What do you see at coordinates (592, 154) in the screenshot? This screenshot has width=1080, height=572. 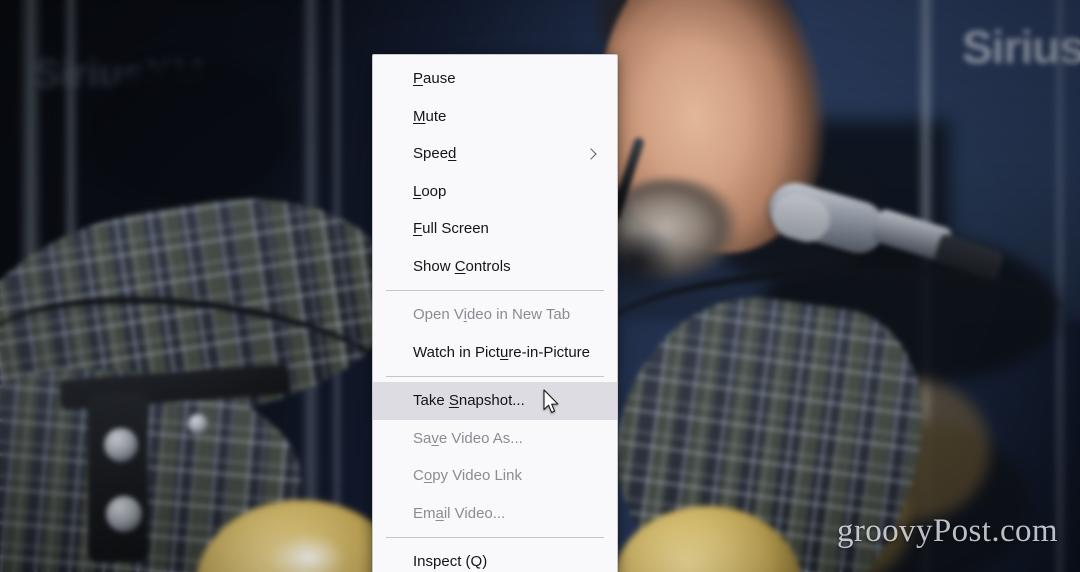 I see `chevron-right-icon` at bounding box center [592, 154].